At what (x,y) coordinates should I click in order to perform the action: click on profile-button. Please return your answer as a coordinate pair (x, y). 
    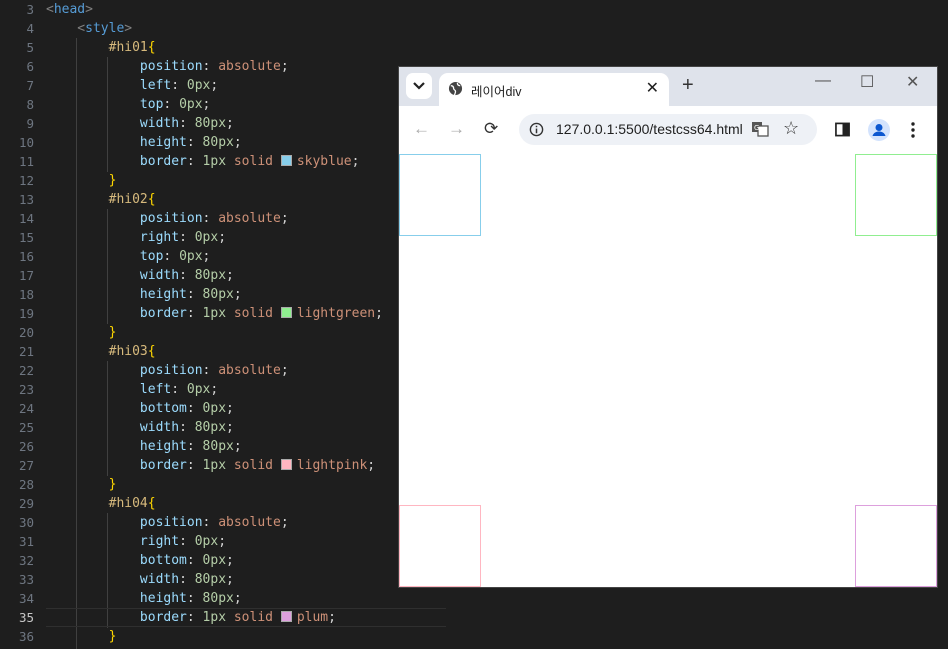
    Looking at the image, I should click on (879, 130).